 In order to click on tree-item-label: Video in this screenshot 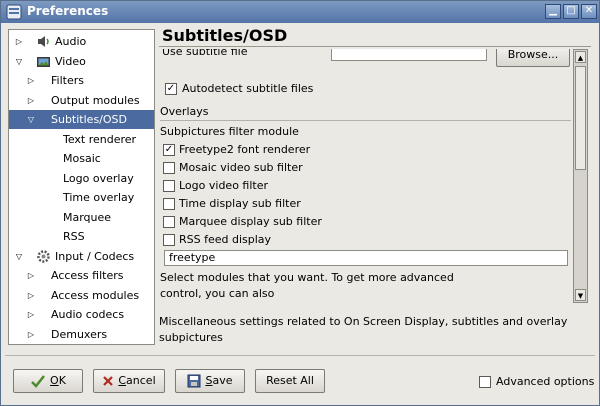, I will do `click(70, 61)`.